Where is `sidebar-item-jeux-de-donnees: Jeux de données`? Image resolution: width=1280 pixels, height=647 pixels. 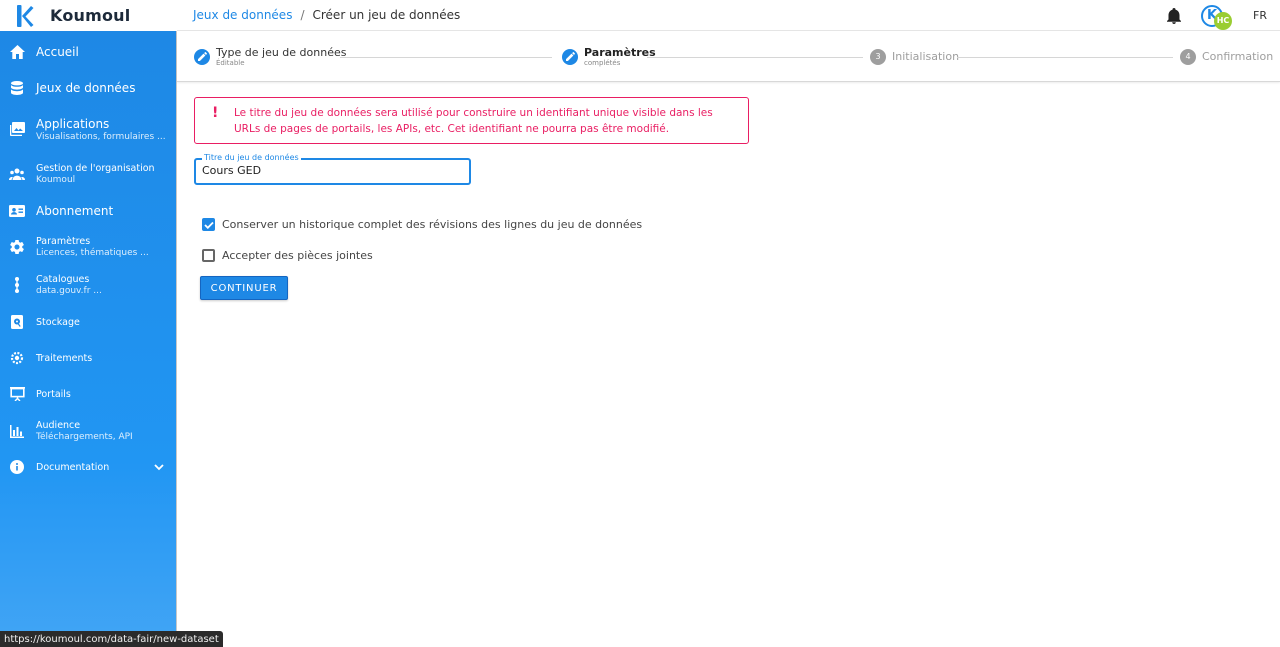 sidebar-item-jeux-de-donnees: Jeux de données is located at coordinates (88, 88).